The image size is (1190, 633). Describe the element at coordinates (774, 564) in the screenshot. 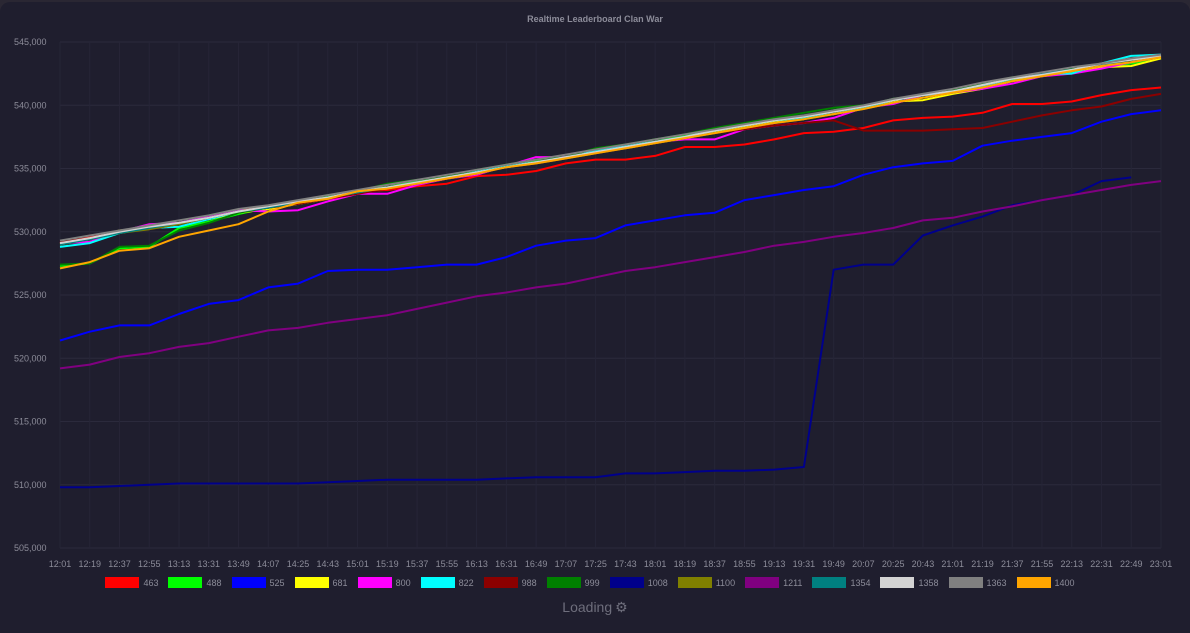

I see `x-tick-label: 19:13` at that location.